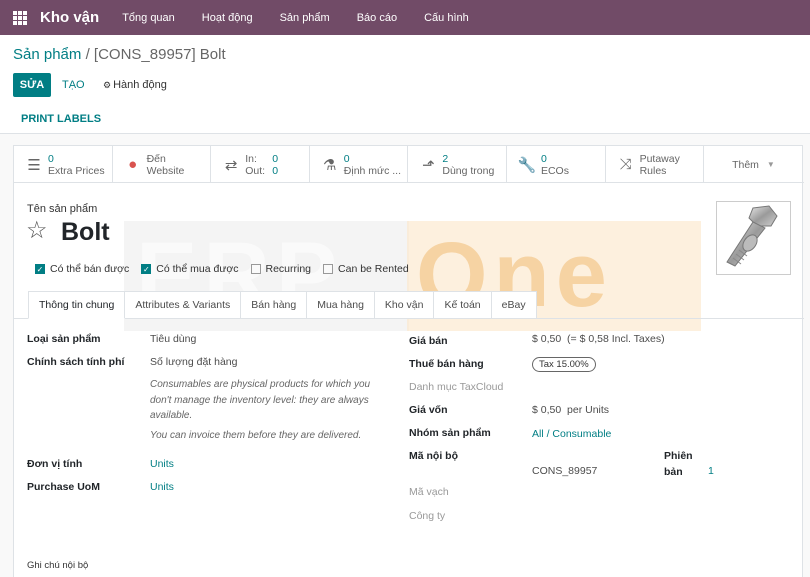  Describe the element at coordinates (305, 18) in the screenshot. I see `menu-products: Sản phẩm` at that location.